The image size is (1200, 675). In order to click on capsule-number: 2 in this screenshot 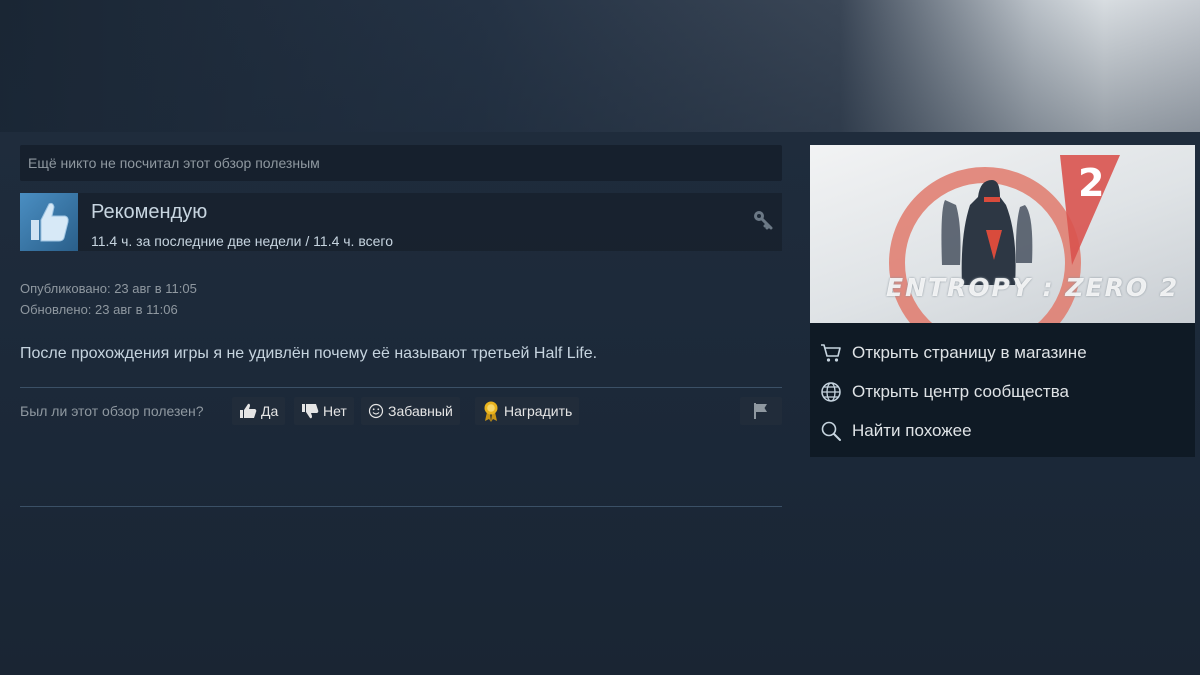, I will do `click(1091, 183)`.